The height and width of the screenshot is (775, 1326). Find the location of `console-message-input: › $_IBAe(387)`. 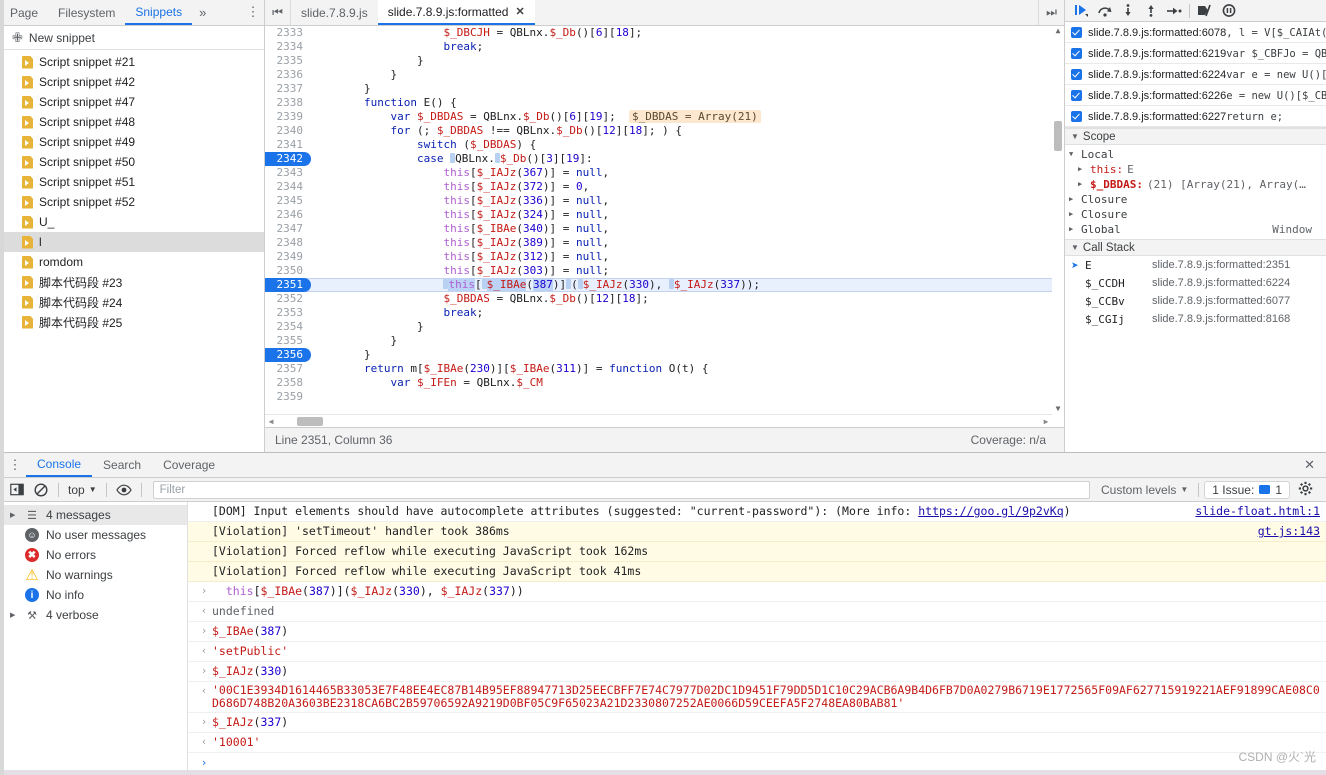

console-message-input: › $_IBAe(387) is located at coordinates (757, 632).